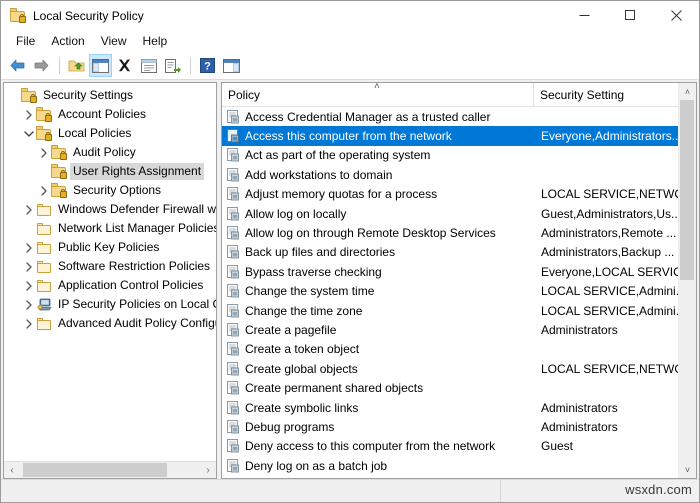 This screenshot has width=700, height=503. Describe the element at coordinates (450, 476) in the screenshot. I see `table-row: Deny log on as a service` at that location.